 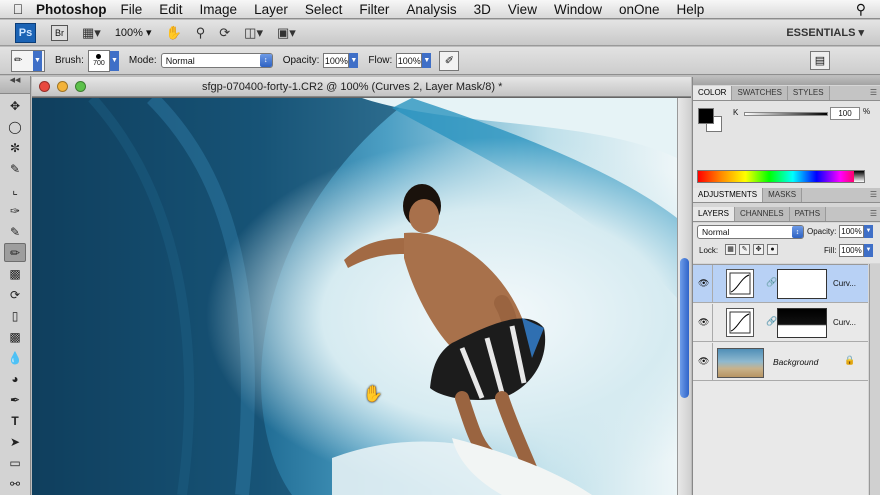 What do you see at coordinates (427, 60) in the screenshot?
I see `flow-dropdown-icon: ▼` at bounding box center [427, 60].